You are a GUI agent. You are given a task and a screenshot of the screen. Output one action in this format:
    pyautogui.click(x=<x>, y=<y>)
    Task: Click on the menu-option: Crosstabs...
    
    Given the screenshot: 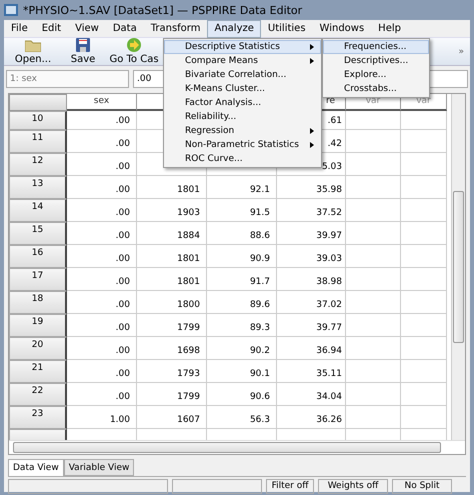 What is the action you would take?
    pyautogui.click(x=376, y=89)
    